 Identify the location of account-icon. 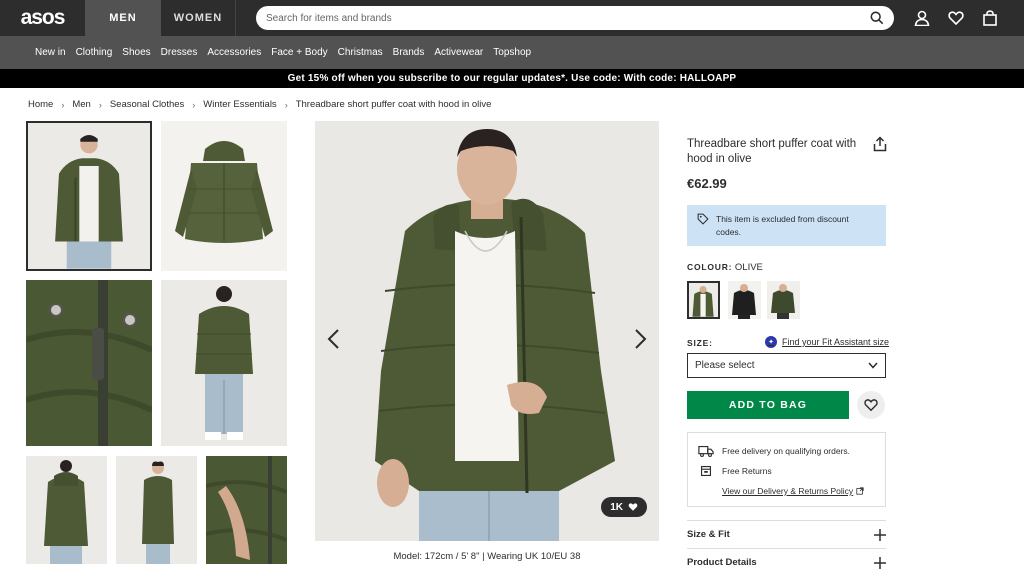
(922, 18).